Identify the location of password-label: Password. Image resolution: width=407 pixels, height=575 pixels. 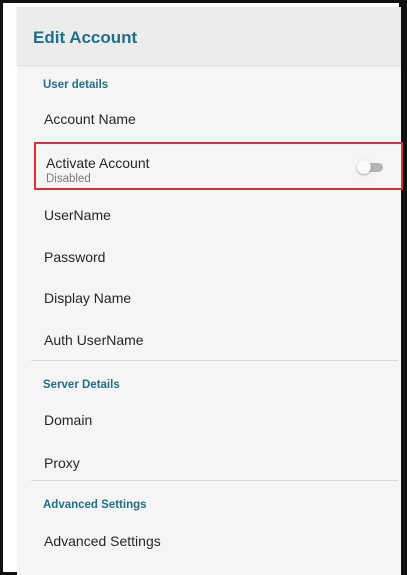
(75, 257).